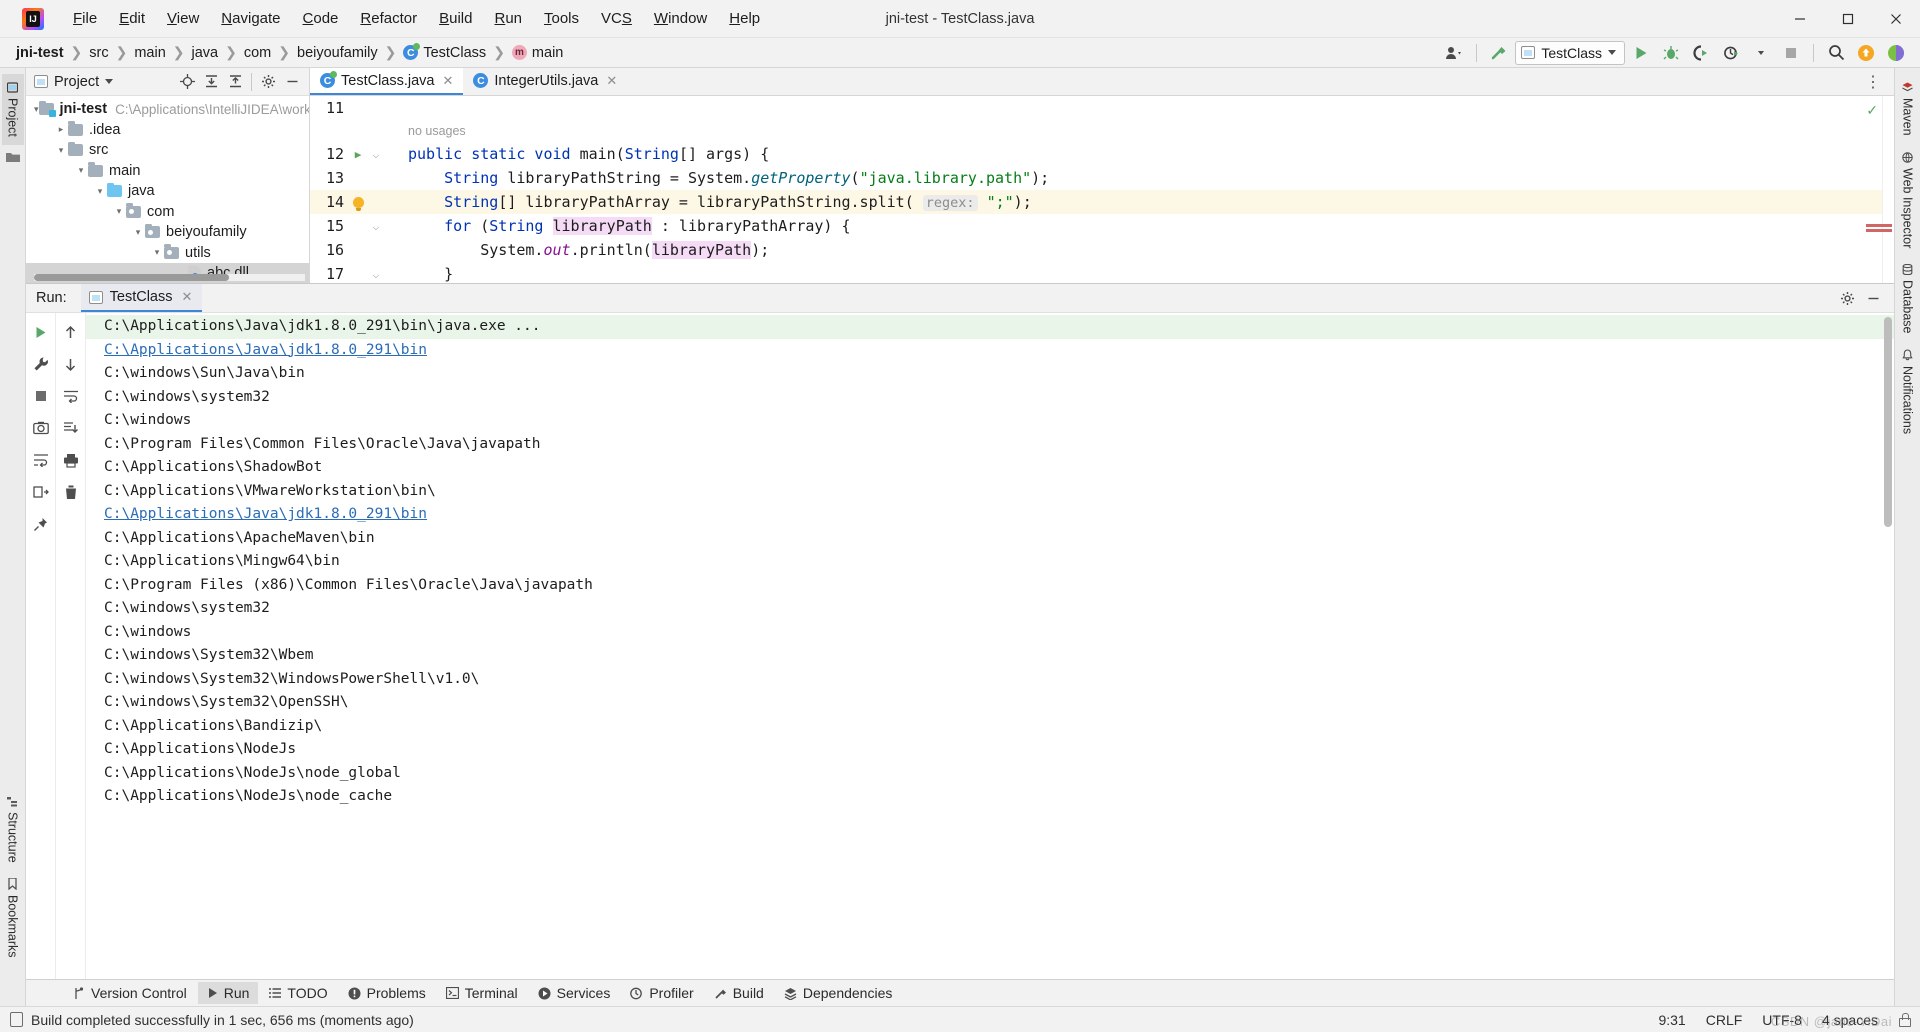 This screenshot has height=1032, width=1920. Describe the element at coordinates (387, 993) in the screenshot. I see `bottom-tab-problems: Problems` at that location.